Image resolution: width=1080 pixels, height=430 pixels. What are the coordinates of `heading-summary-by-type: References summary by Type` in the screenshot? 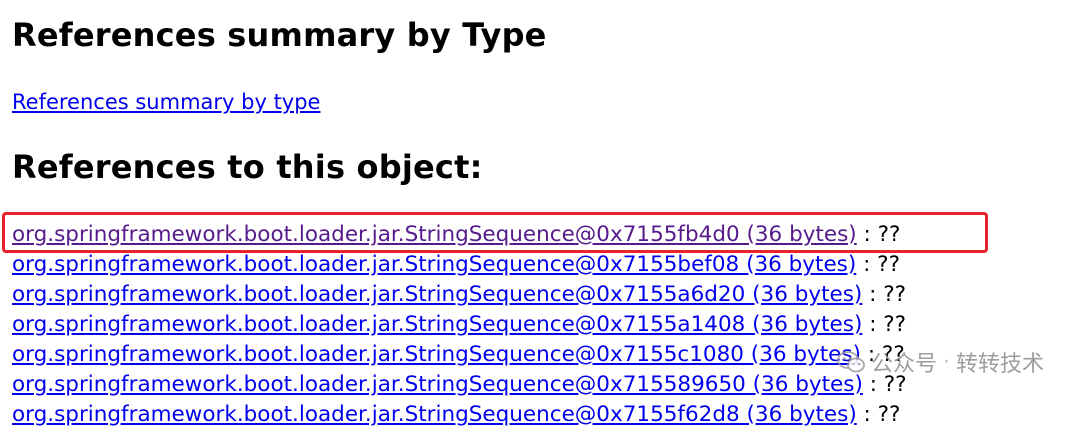 It's located at (279, 35).